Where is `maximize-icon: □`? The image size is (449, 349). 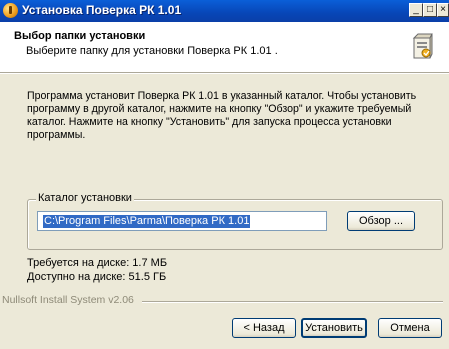 maximize-icon: □ is located at coordinates (430, 9).